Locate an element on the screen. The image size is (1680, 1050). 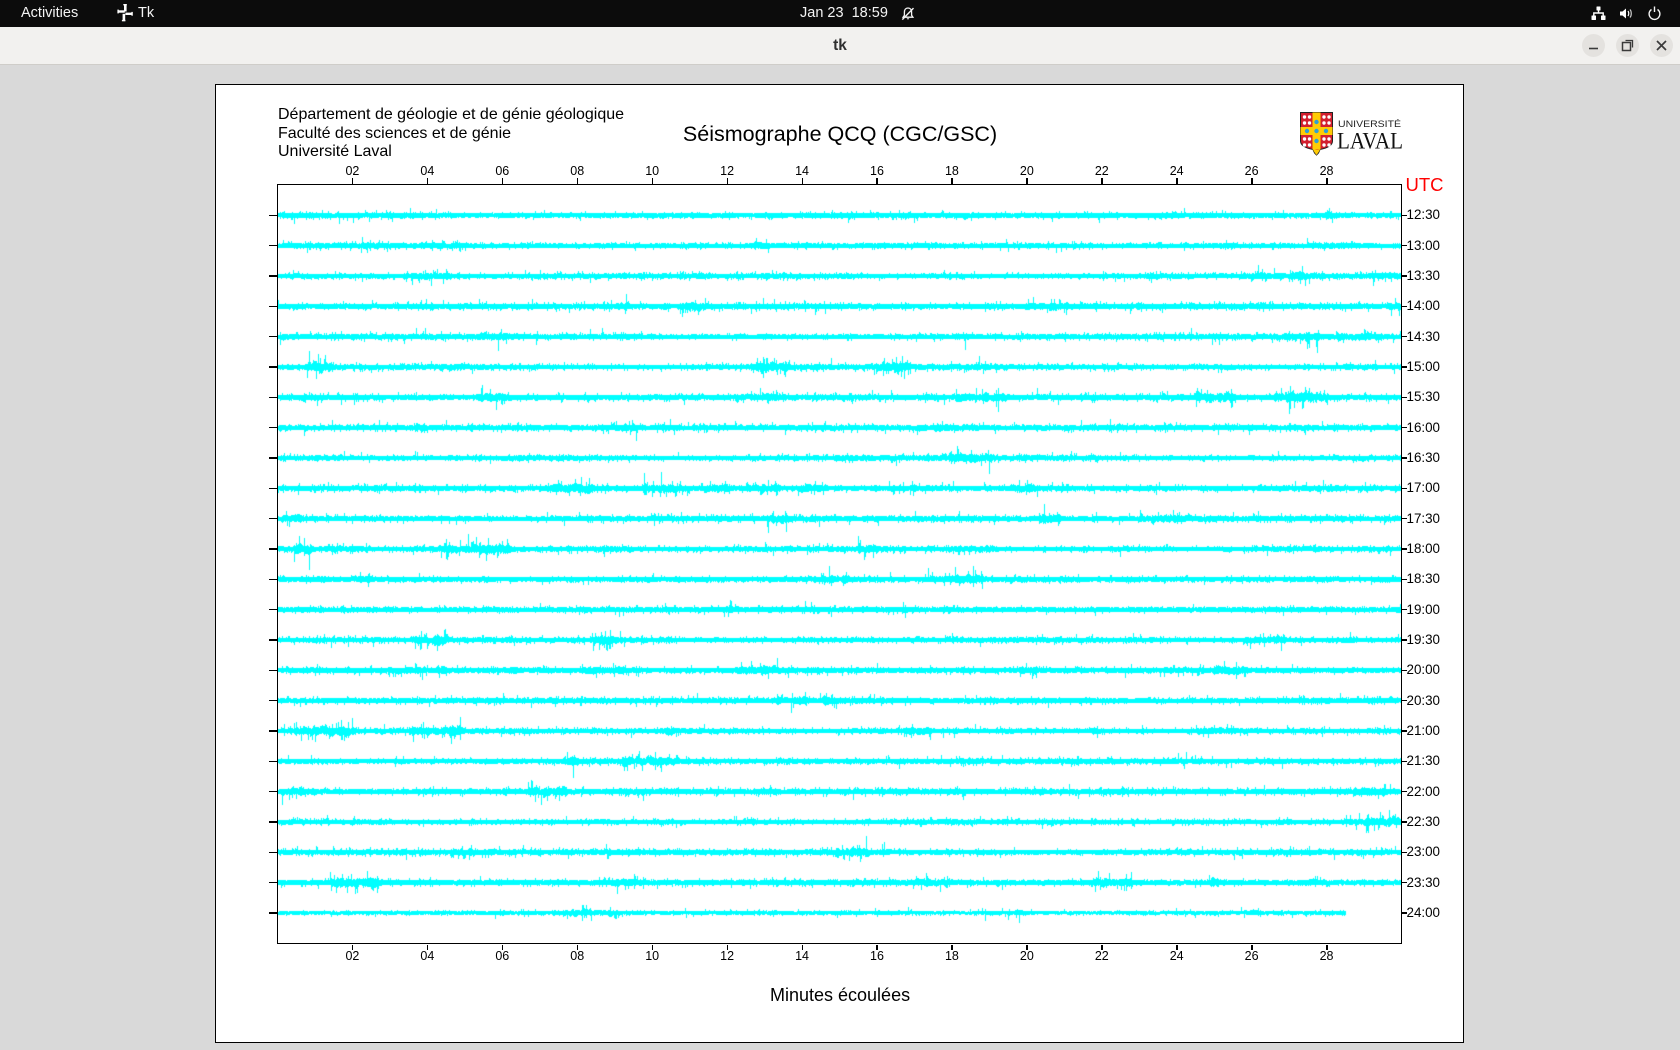
svg-text: LAVAL is located at coordinates (1370, 141).